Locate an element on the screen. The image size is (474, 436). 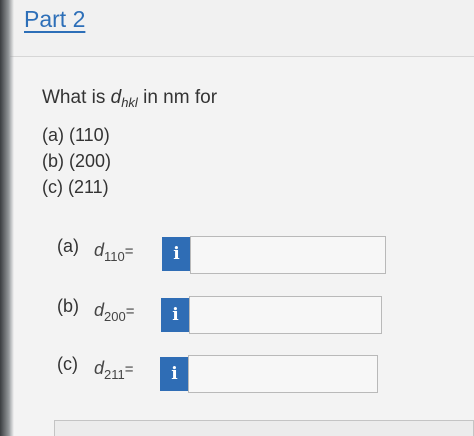
list-item-a: (a) (110) is located at coordinates (76, 135).